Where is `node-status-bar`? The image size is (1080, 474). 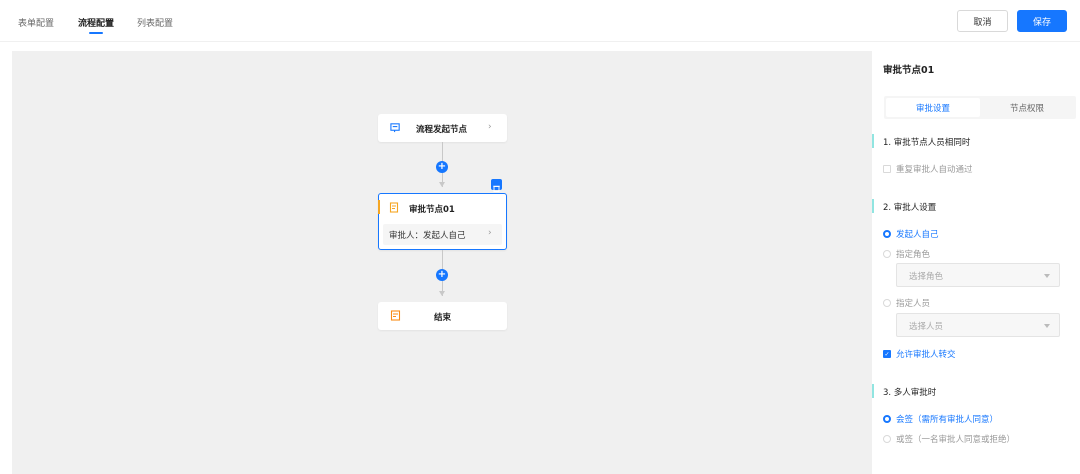 node-status-bar is located at coordinates (379, 207).